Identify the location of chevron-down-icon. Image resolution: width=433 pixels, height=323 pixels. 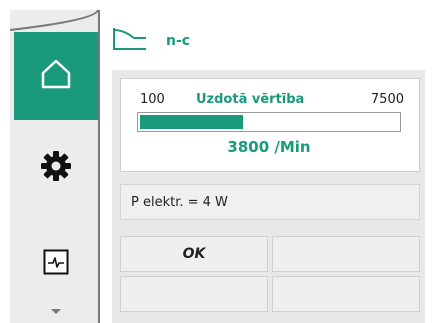
(56, 310).